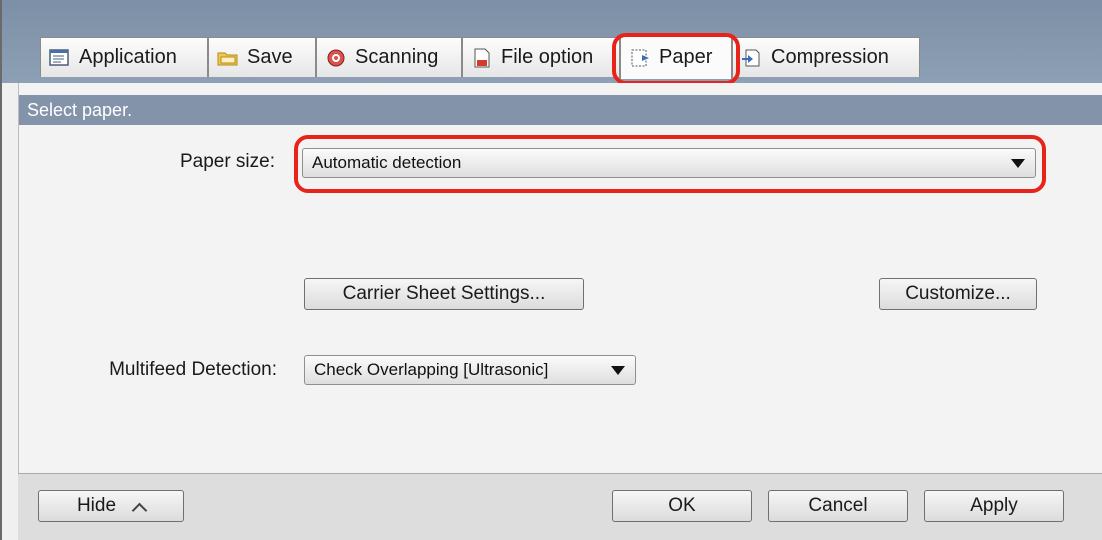  What do you see at coordinates (640, 58) in the screenshot?
I see `paper-icon` at bounding box center [640, 58].